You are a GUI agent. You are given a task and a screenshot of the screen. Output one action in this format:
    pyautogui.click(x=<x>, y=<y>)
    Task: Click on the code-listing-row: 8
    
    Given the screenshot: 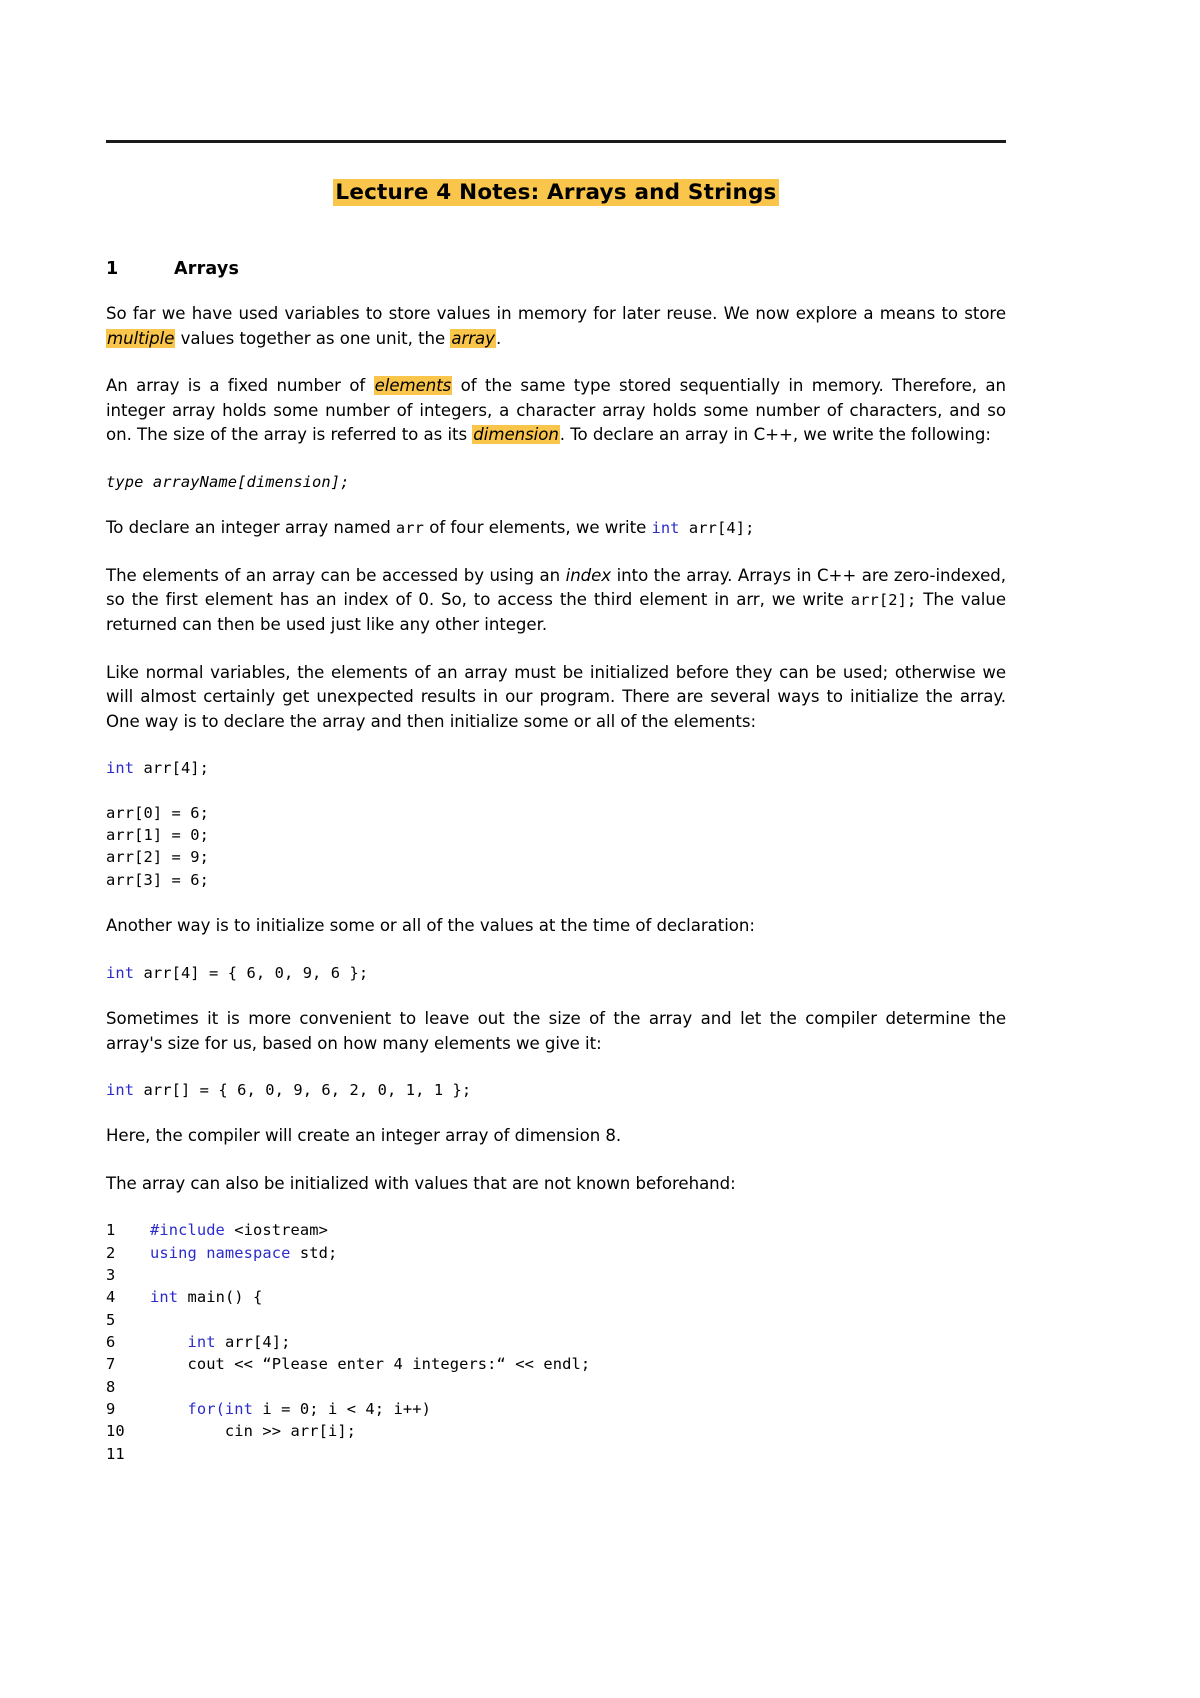 What is the action you would take?
    pyautogui.click(x=556, y=1387)
    